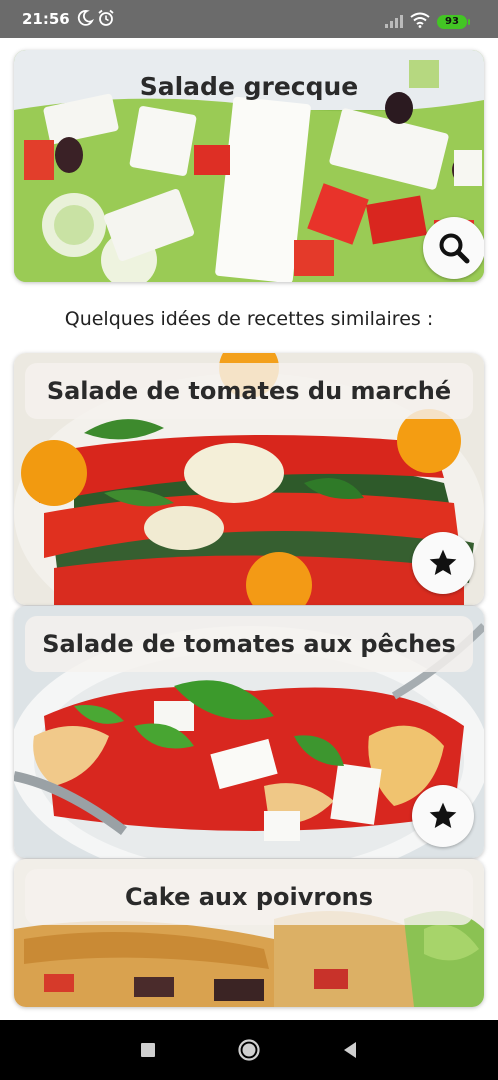 This screenshot has height=1080, width=498. I want to click on navigation-bar, so click(249, 1050).